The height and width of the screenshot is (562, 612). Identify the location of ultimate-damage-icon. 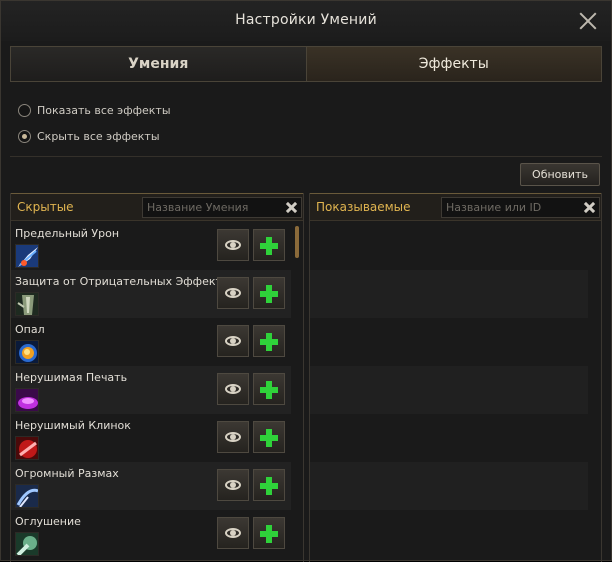
(27, 256).